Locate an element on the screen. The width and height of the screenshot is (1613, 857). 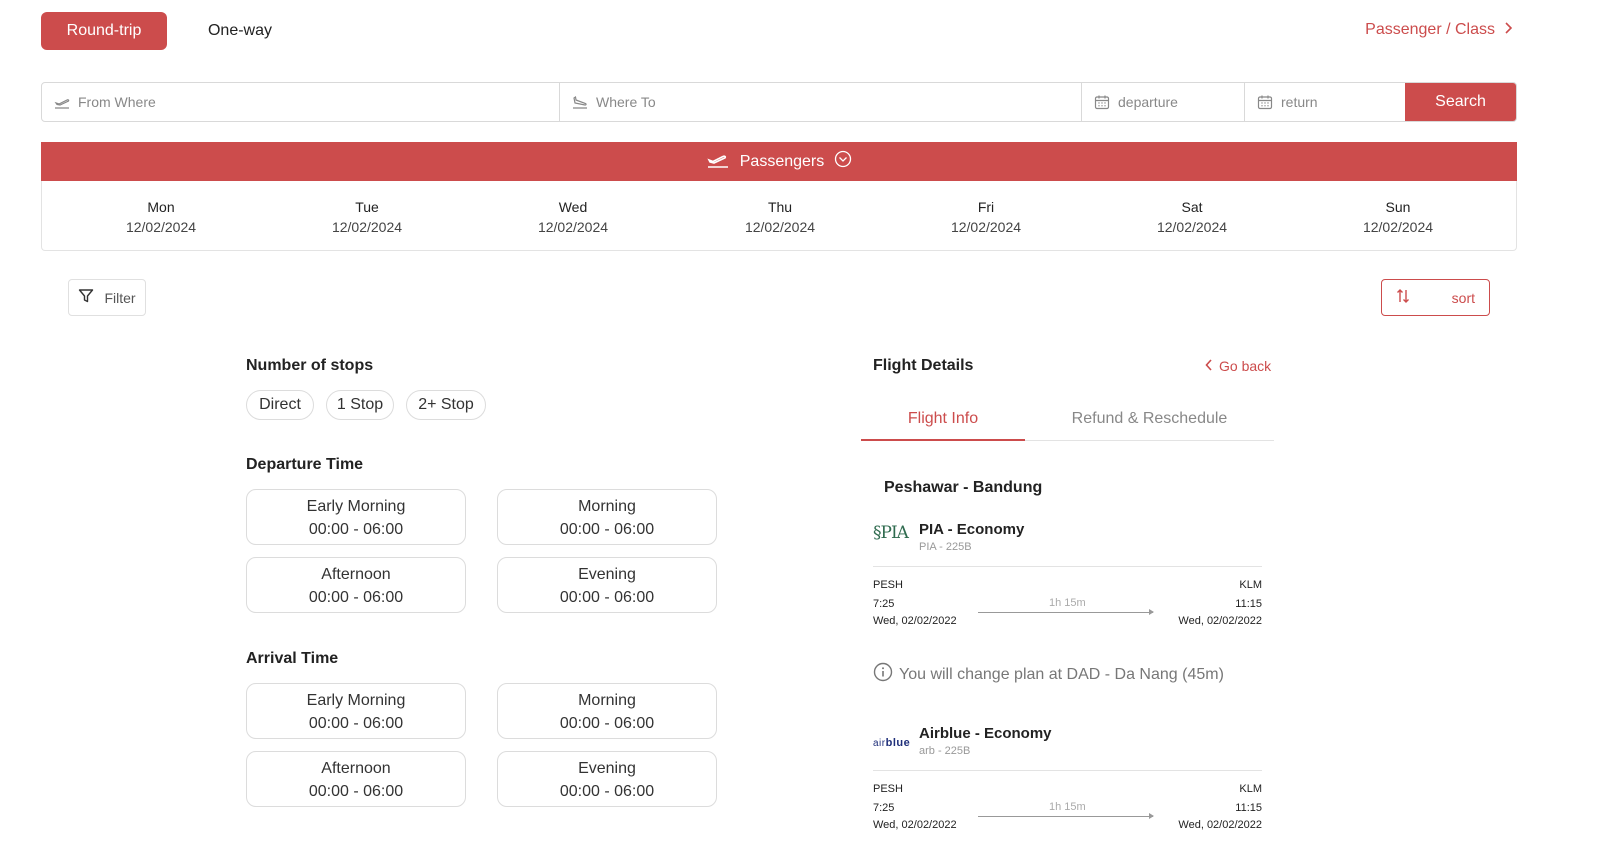
day-tue: Tue 12/02/2024 is located at coordinates (367, 217).